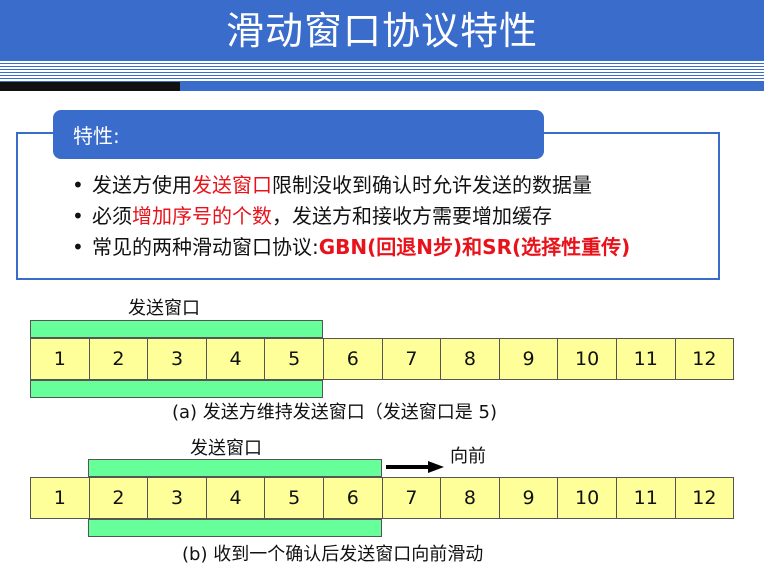 The image size is (778, 575). I want to click on forward-label: 向前, so click(468, 456).